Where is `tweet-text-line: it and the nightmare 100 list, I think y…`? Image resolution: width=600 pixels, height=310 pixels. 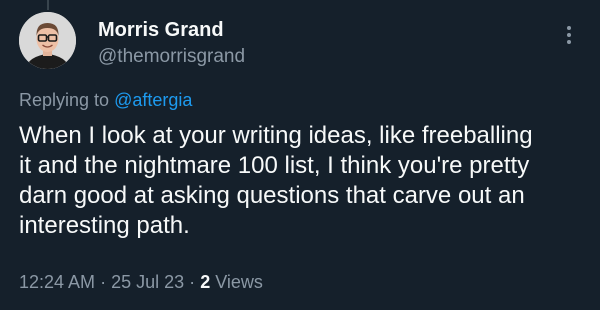
tweet-text-line: it and the nightmare 100 list, I think y… is located at coordinates (274, 165).